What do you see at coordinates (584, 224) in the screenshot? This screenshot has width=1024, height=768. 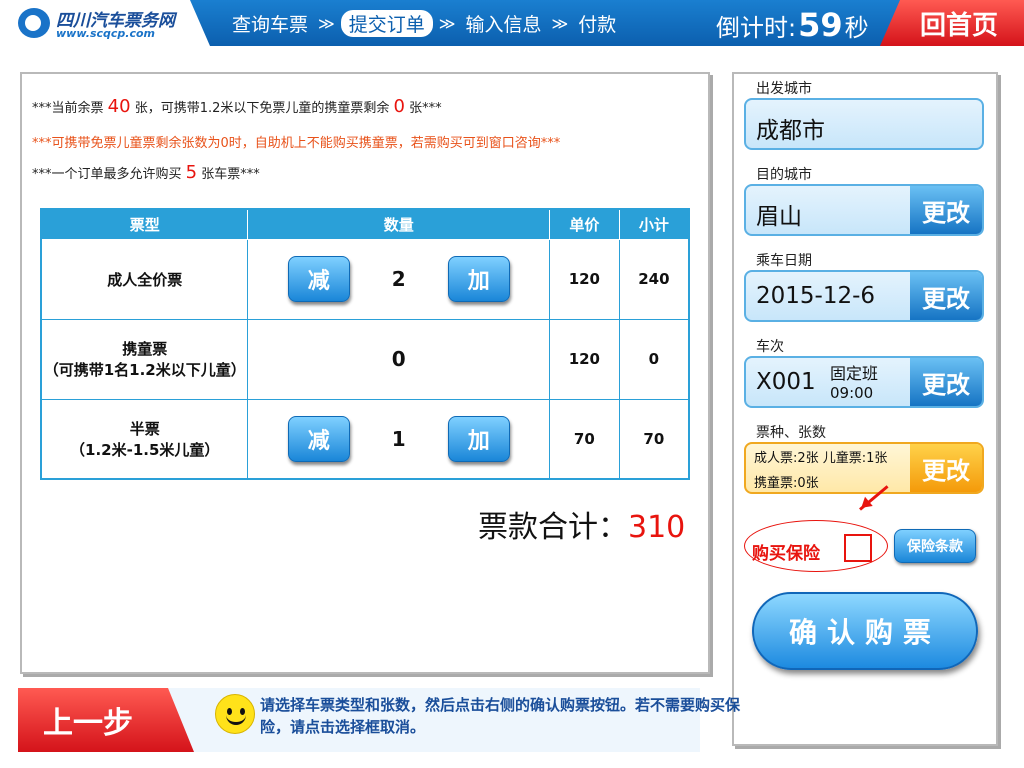 I see `col-unit-price: 单价` at bounding box center [584, 224].